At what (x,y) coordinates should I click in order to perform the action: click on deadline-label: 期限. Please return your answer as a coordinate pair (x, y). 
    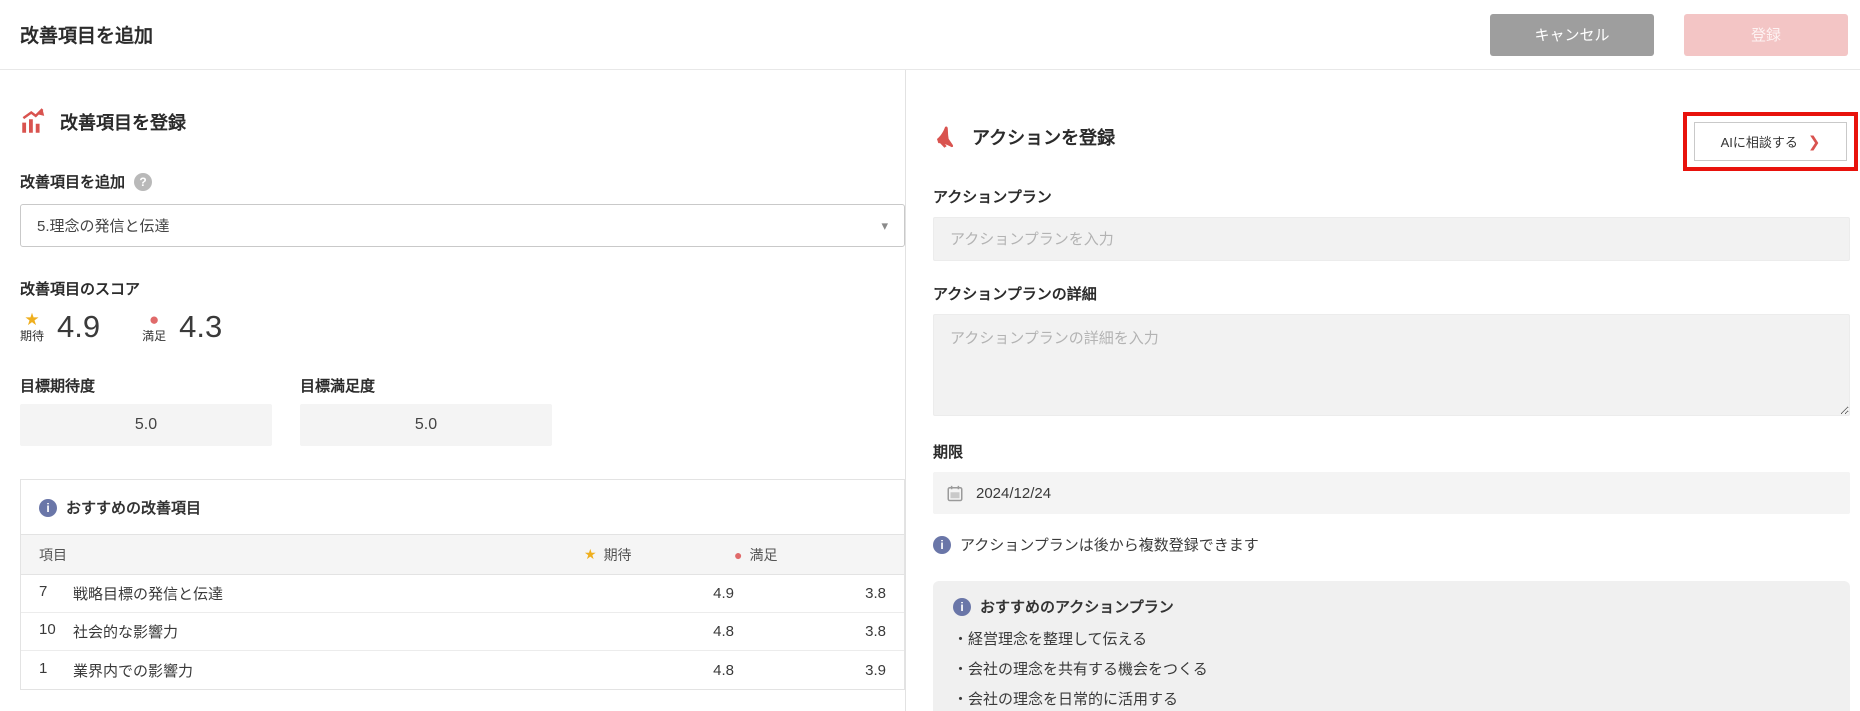
    Looking at the image, I should click on (948, 452).